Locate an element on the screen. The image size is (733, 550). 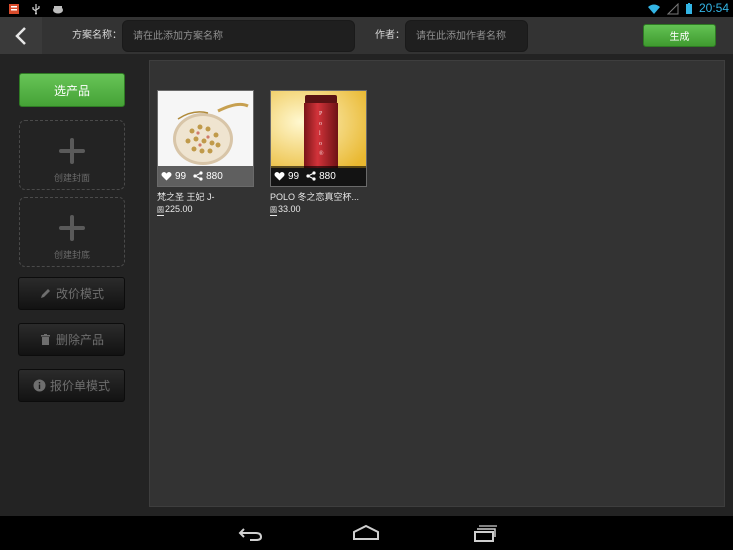
status-right-icons: 20:54 is located at coordinates (688, 8).